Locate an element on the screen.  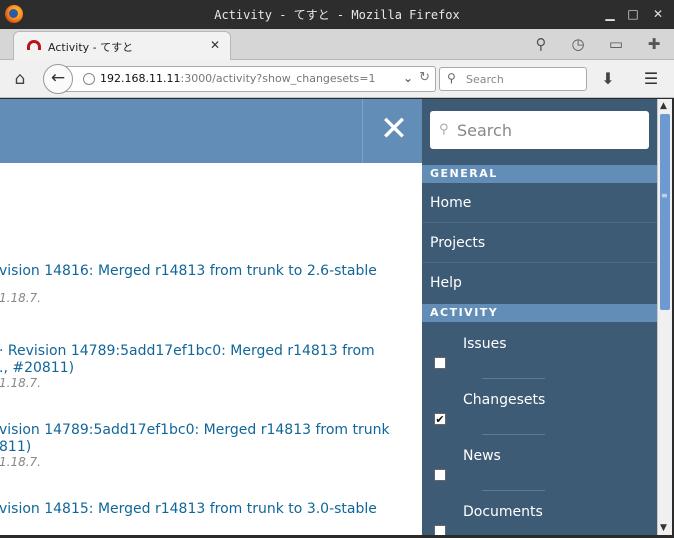
tab-activity: Activity - てすと ✕ is located at coordinates (122, 45).